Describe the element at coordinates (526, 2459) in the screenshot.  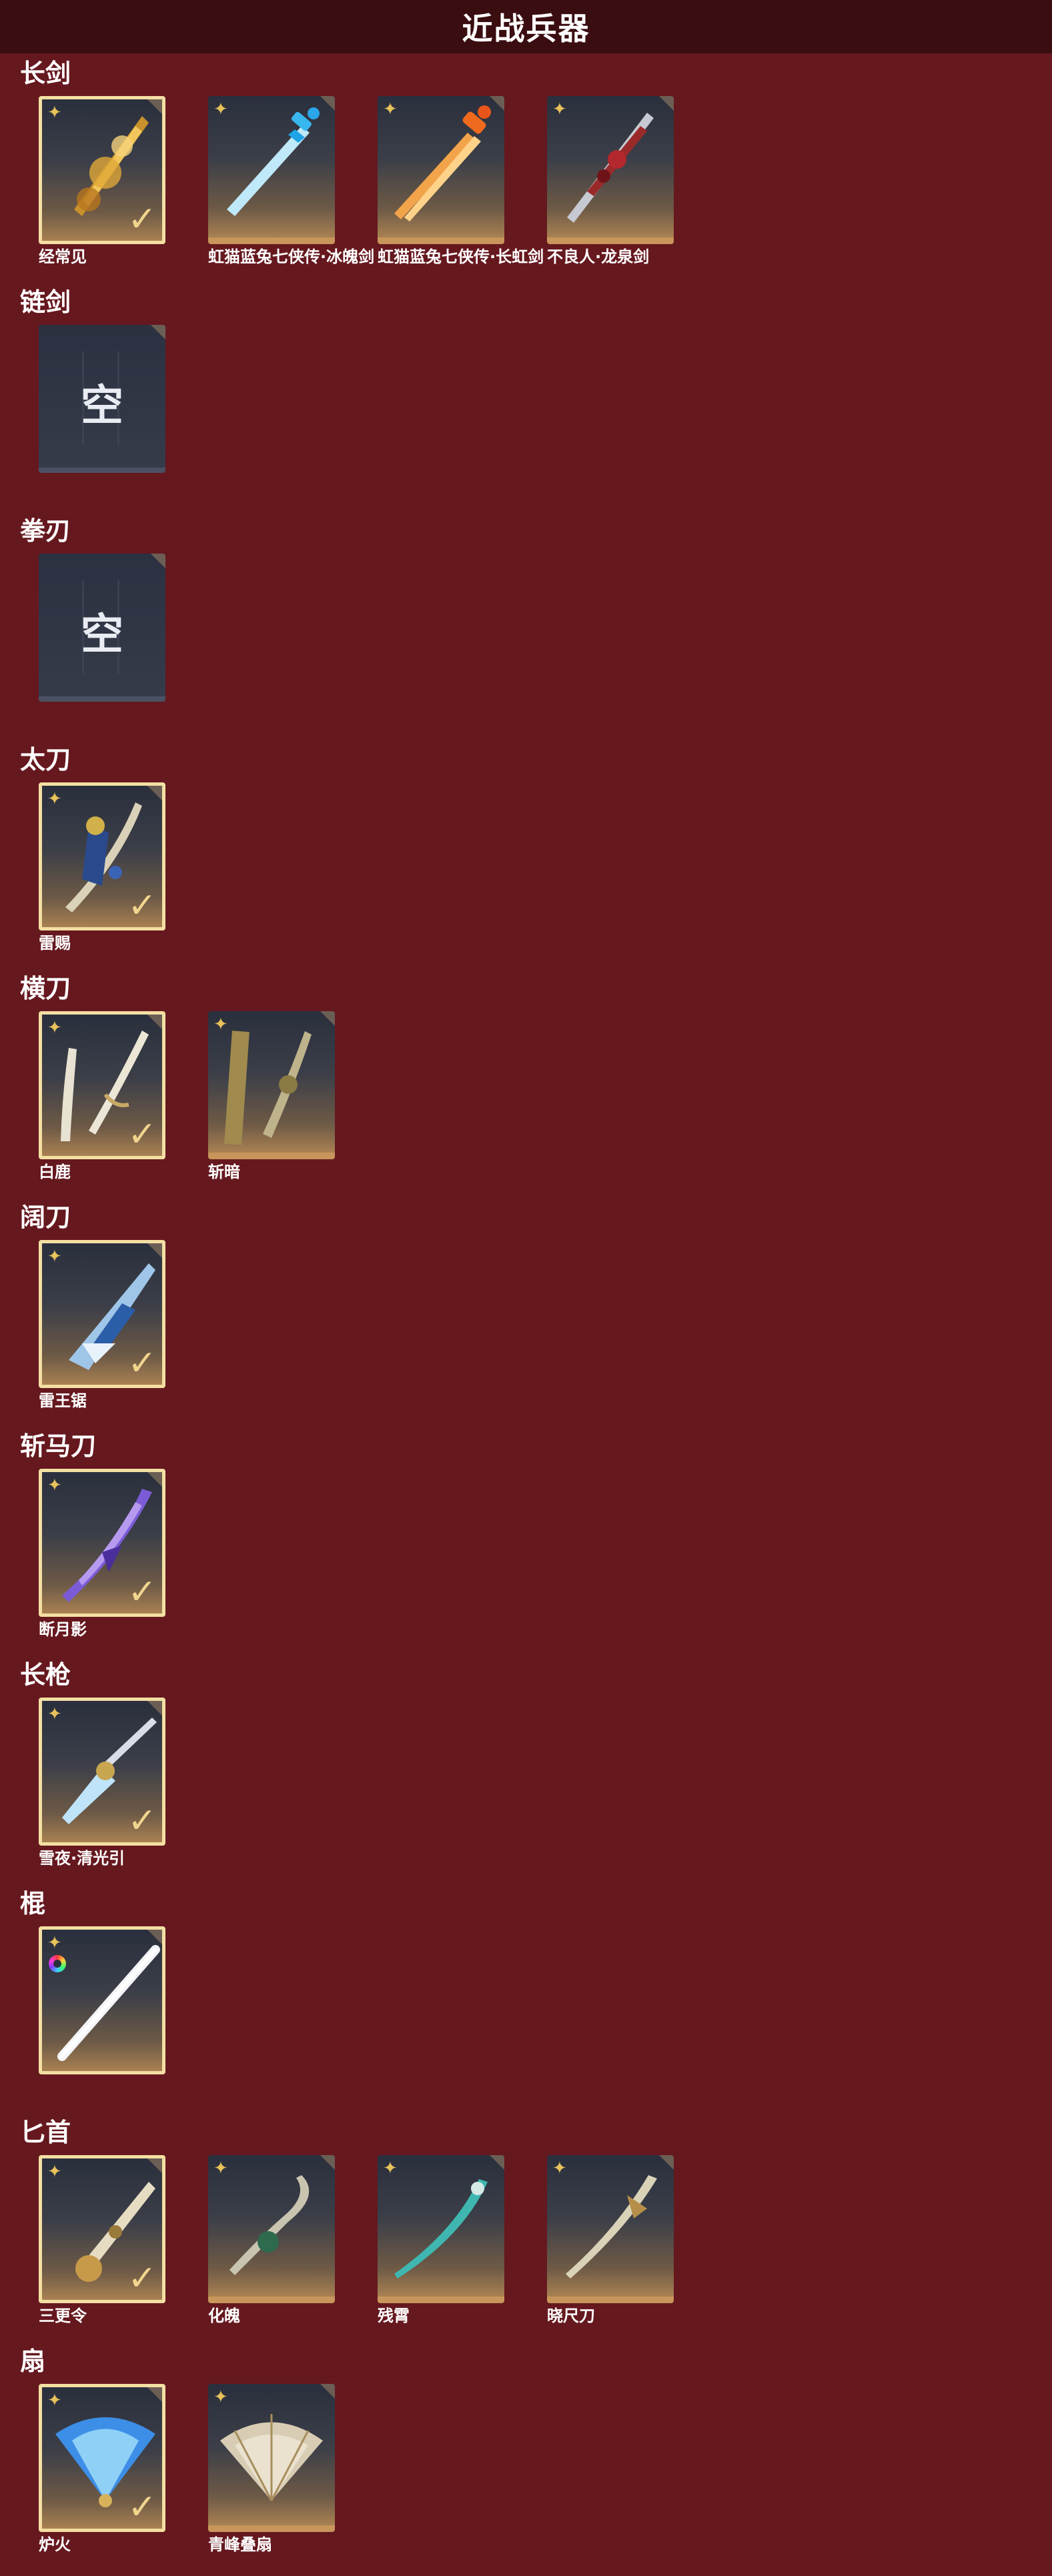
I see `category-shan: 扇 ✦ ✓ 炉火 ✦ 青峰叠扇` at that location.